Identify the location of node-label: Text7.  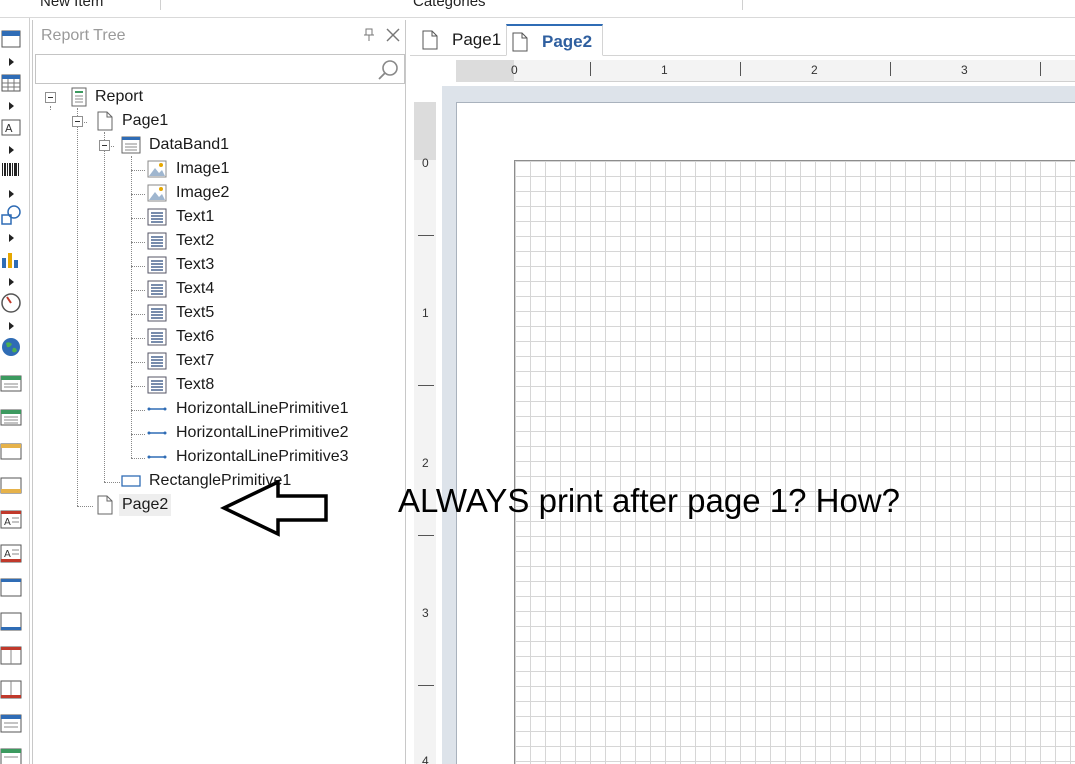
(195, 360).